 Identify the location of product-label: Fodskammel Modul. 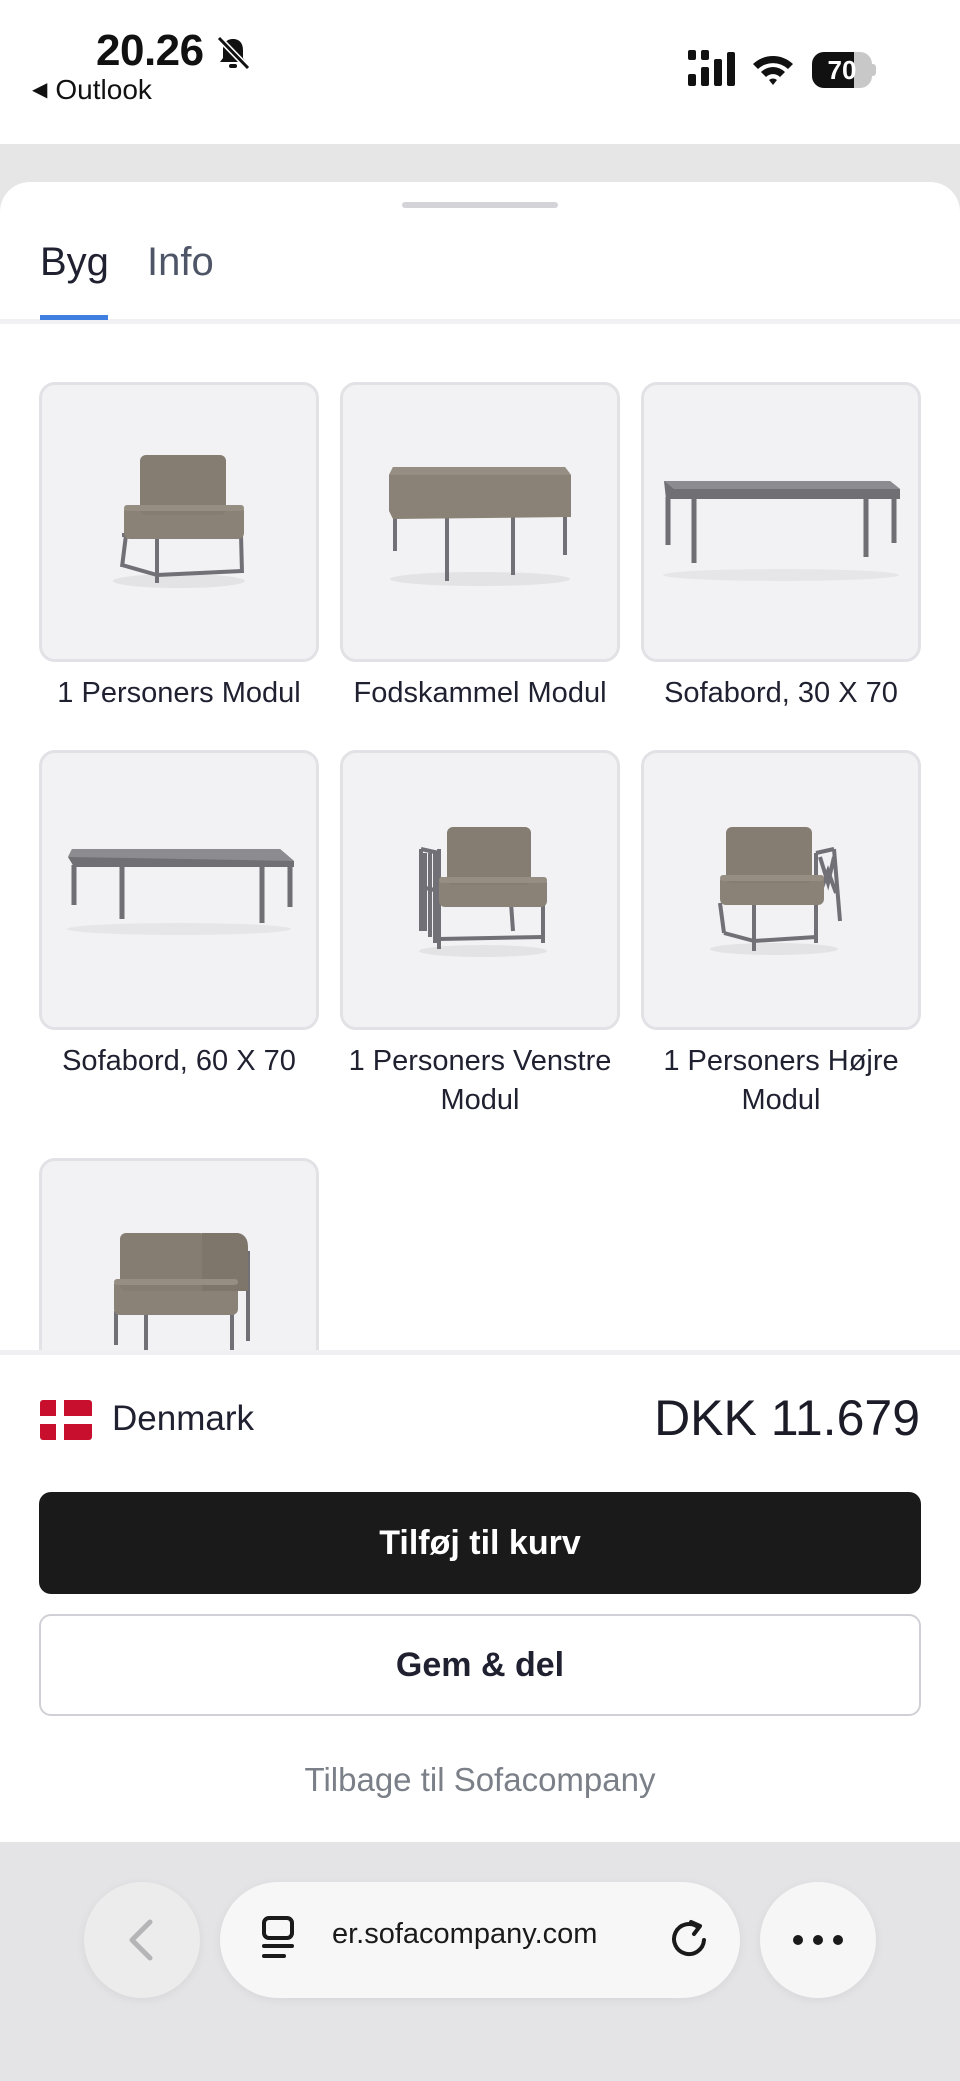
(480, 693).